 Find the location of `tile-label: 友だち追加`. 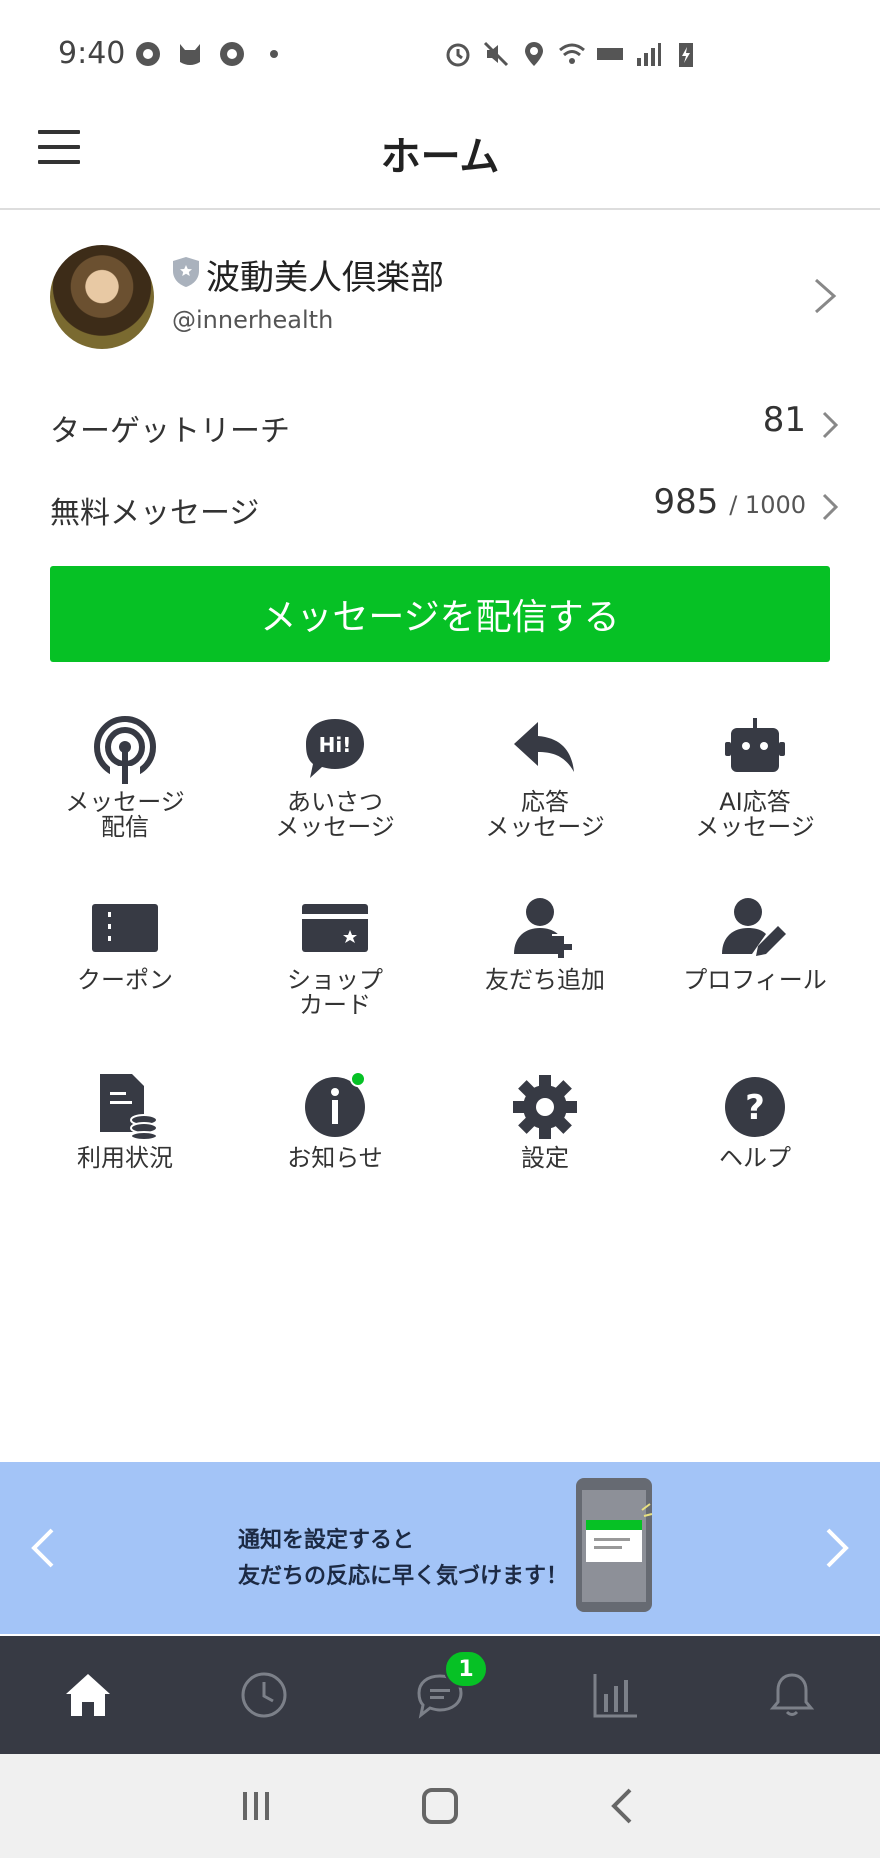

tile-label: 友だち追加 is located at coordinates (545, 980).